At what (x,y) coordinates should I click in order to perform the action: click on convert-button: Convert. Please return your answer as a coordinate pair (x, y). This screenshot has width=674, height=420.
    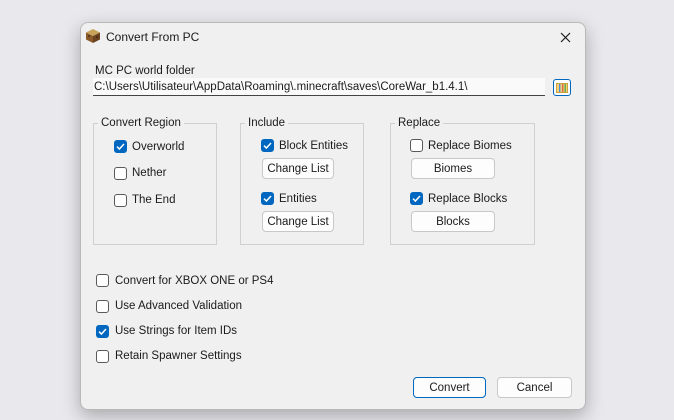
    Looking at the image, I should click on (449, 387).